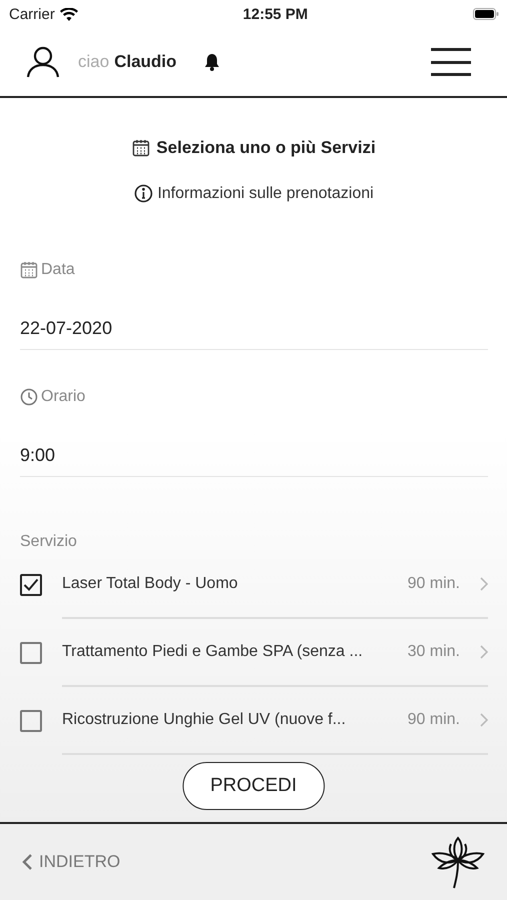 This screenshot has height=900, width=507. What do you see at coordinates (71, 862) in the screenshot?
I see `back-link: INDIETRO` at bounding box center [71, 862].